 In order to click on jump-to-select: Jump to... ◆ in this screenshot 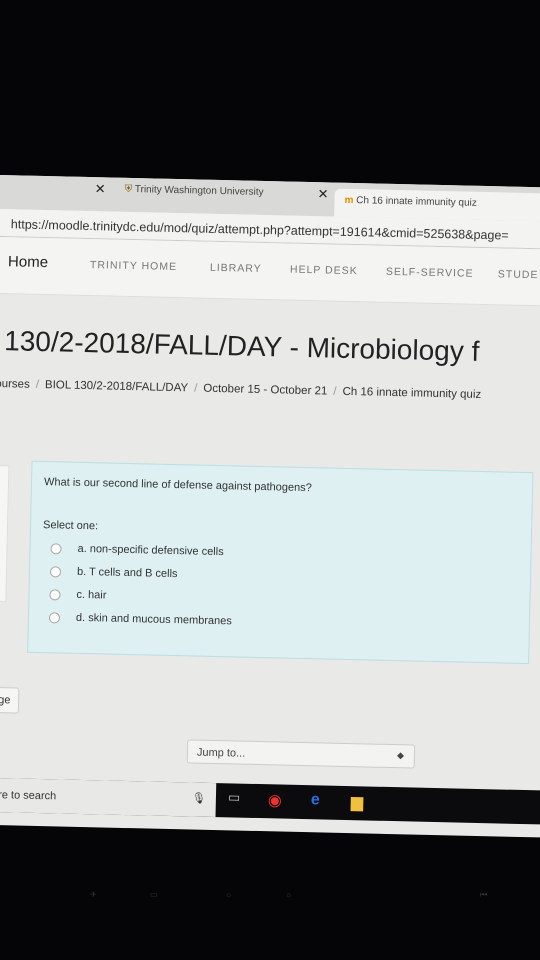, I will do `click(301, 754)`.